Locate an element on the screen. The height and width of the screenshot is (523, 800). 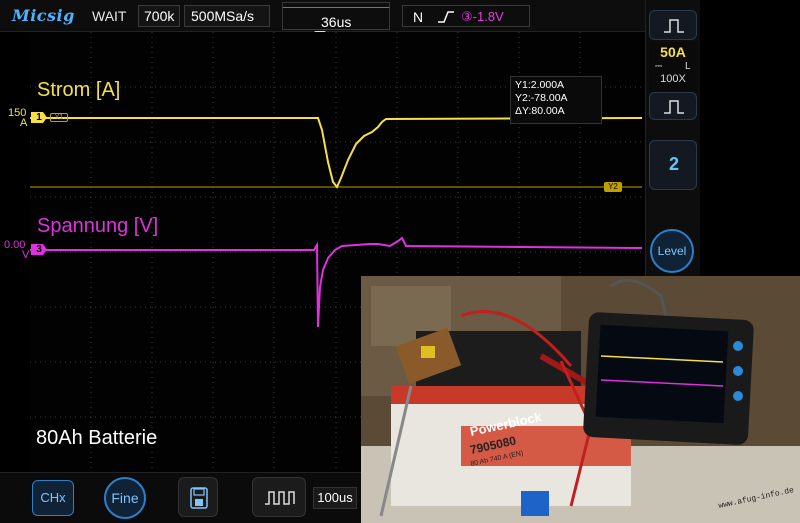
trigger-settings: N ③-1.8V is located at coordinates (466, 16).